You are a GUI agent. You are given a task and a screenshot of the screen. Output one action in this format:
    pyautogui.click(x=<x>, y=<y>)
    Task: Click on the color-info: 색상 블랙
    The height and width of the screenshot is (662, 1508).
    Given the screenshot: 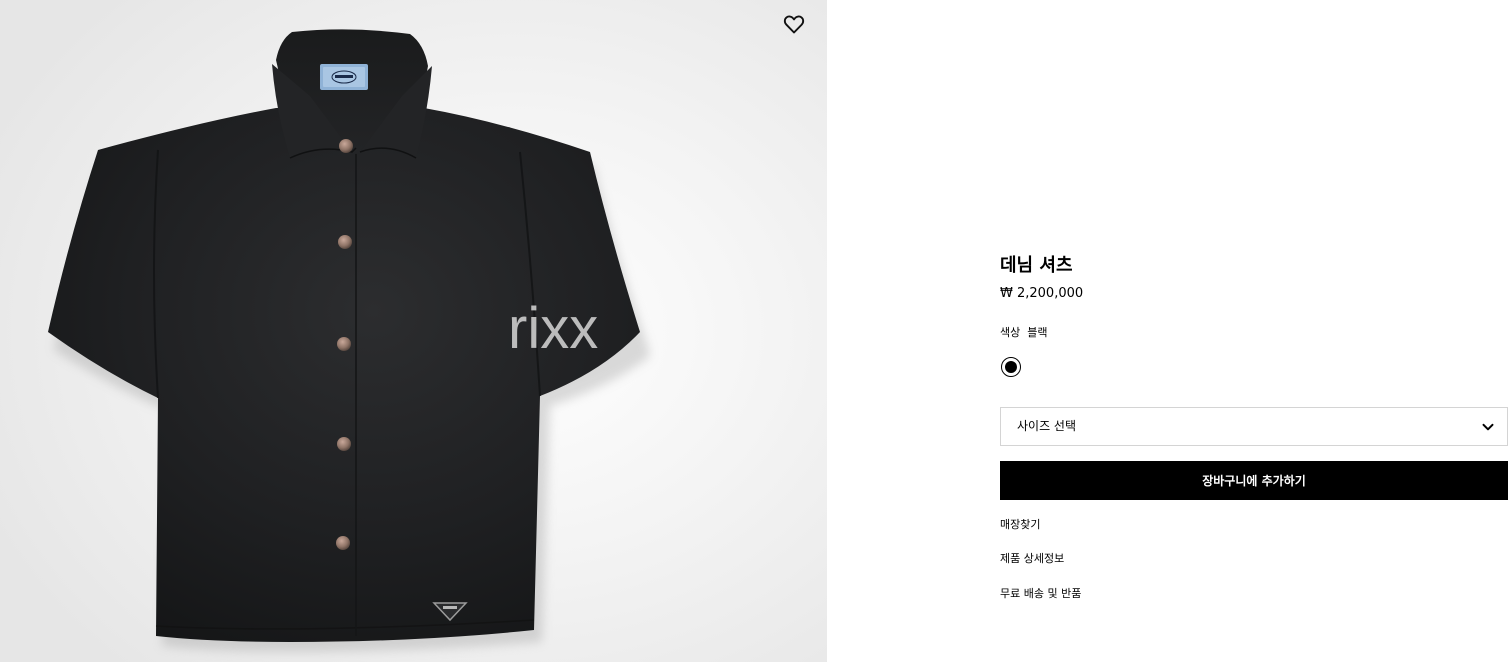 What is the action you would take?
    pyautogui.click(x=1024, y=333)
    